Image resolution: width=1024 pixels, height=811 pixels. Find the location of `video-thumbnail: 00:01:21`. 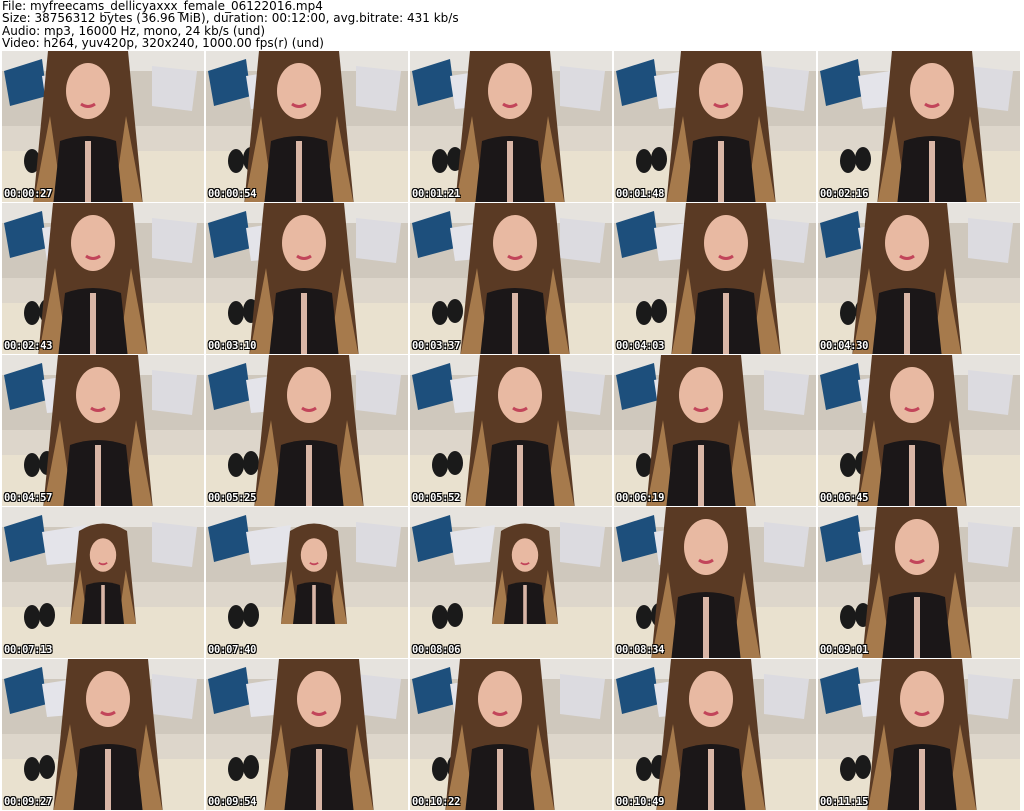

video-thumbnail: 00:01:21 is located at coordinates (511, 126).